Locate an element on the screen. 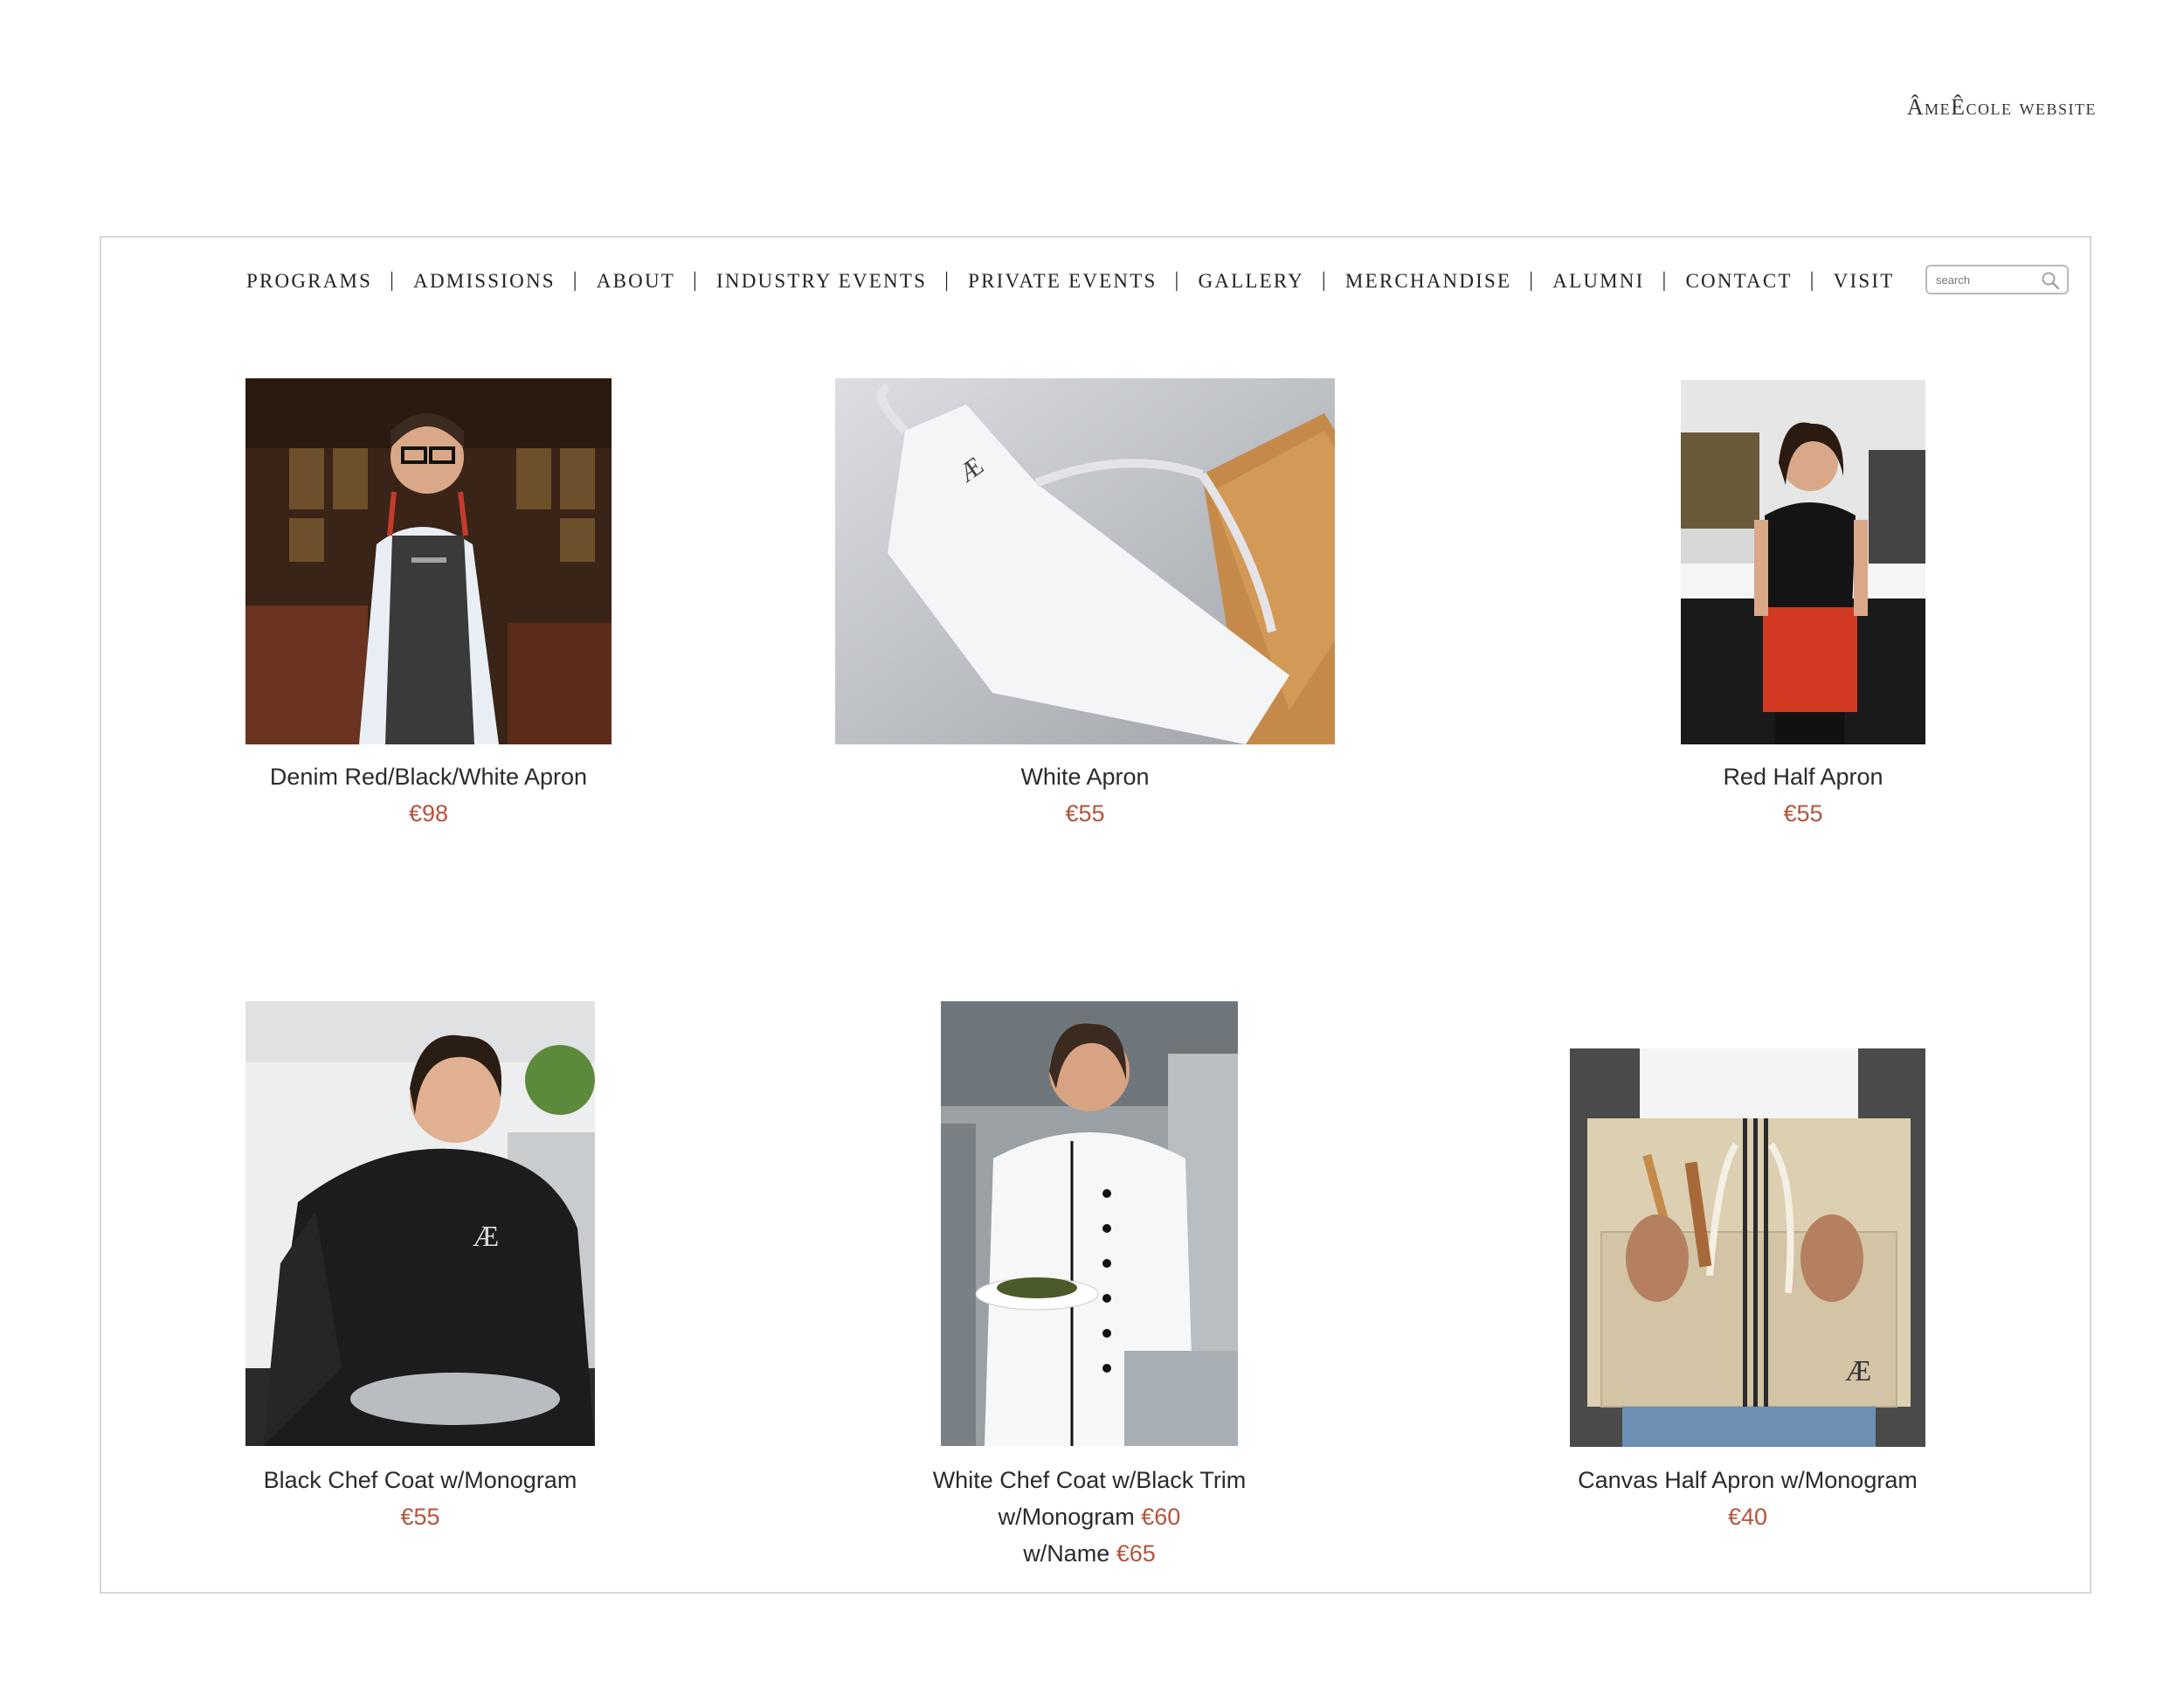 This screenshot has height=1688, width=2184. option-label: w/Name is located at coordinates (1066, 1553).